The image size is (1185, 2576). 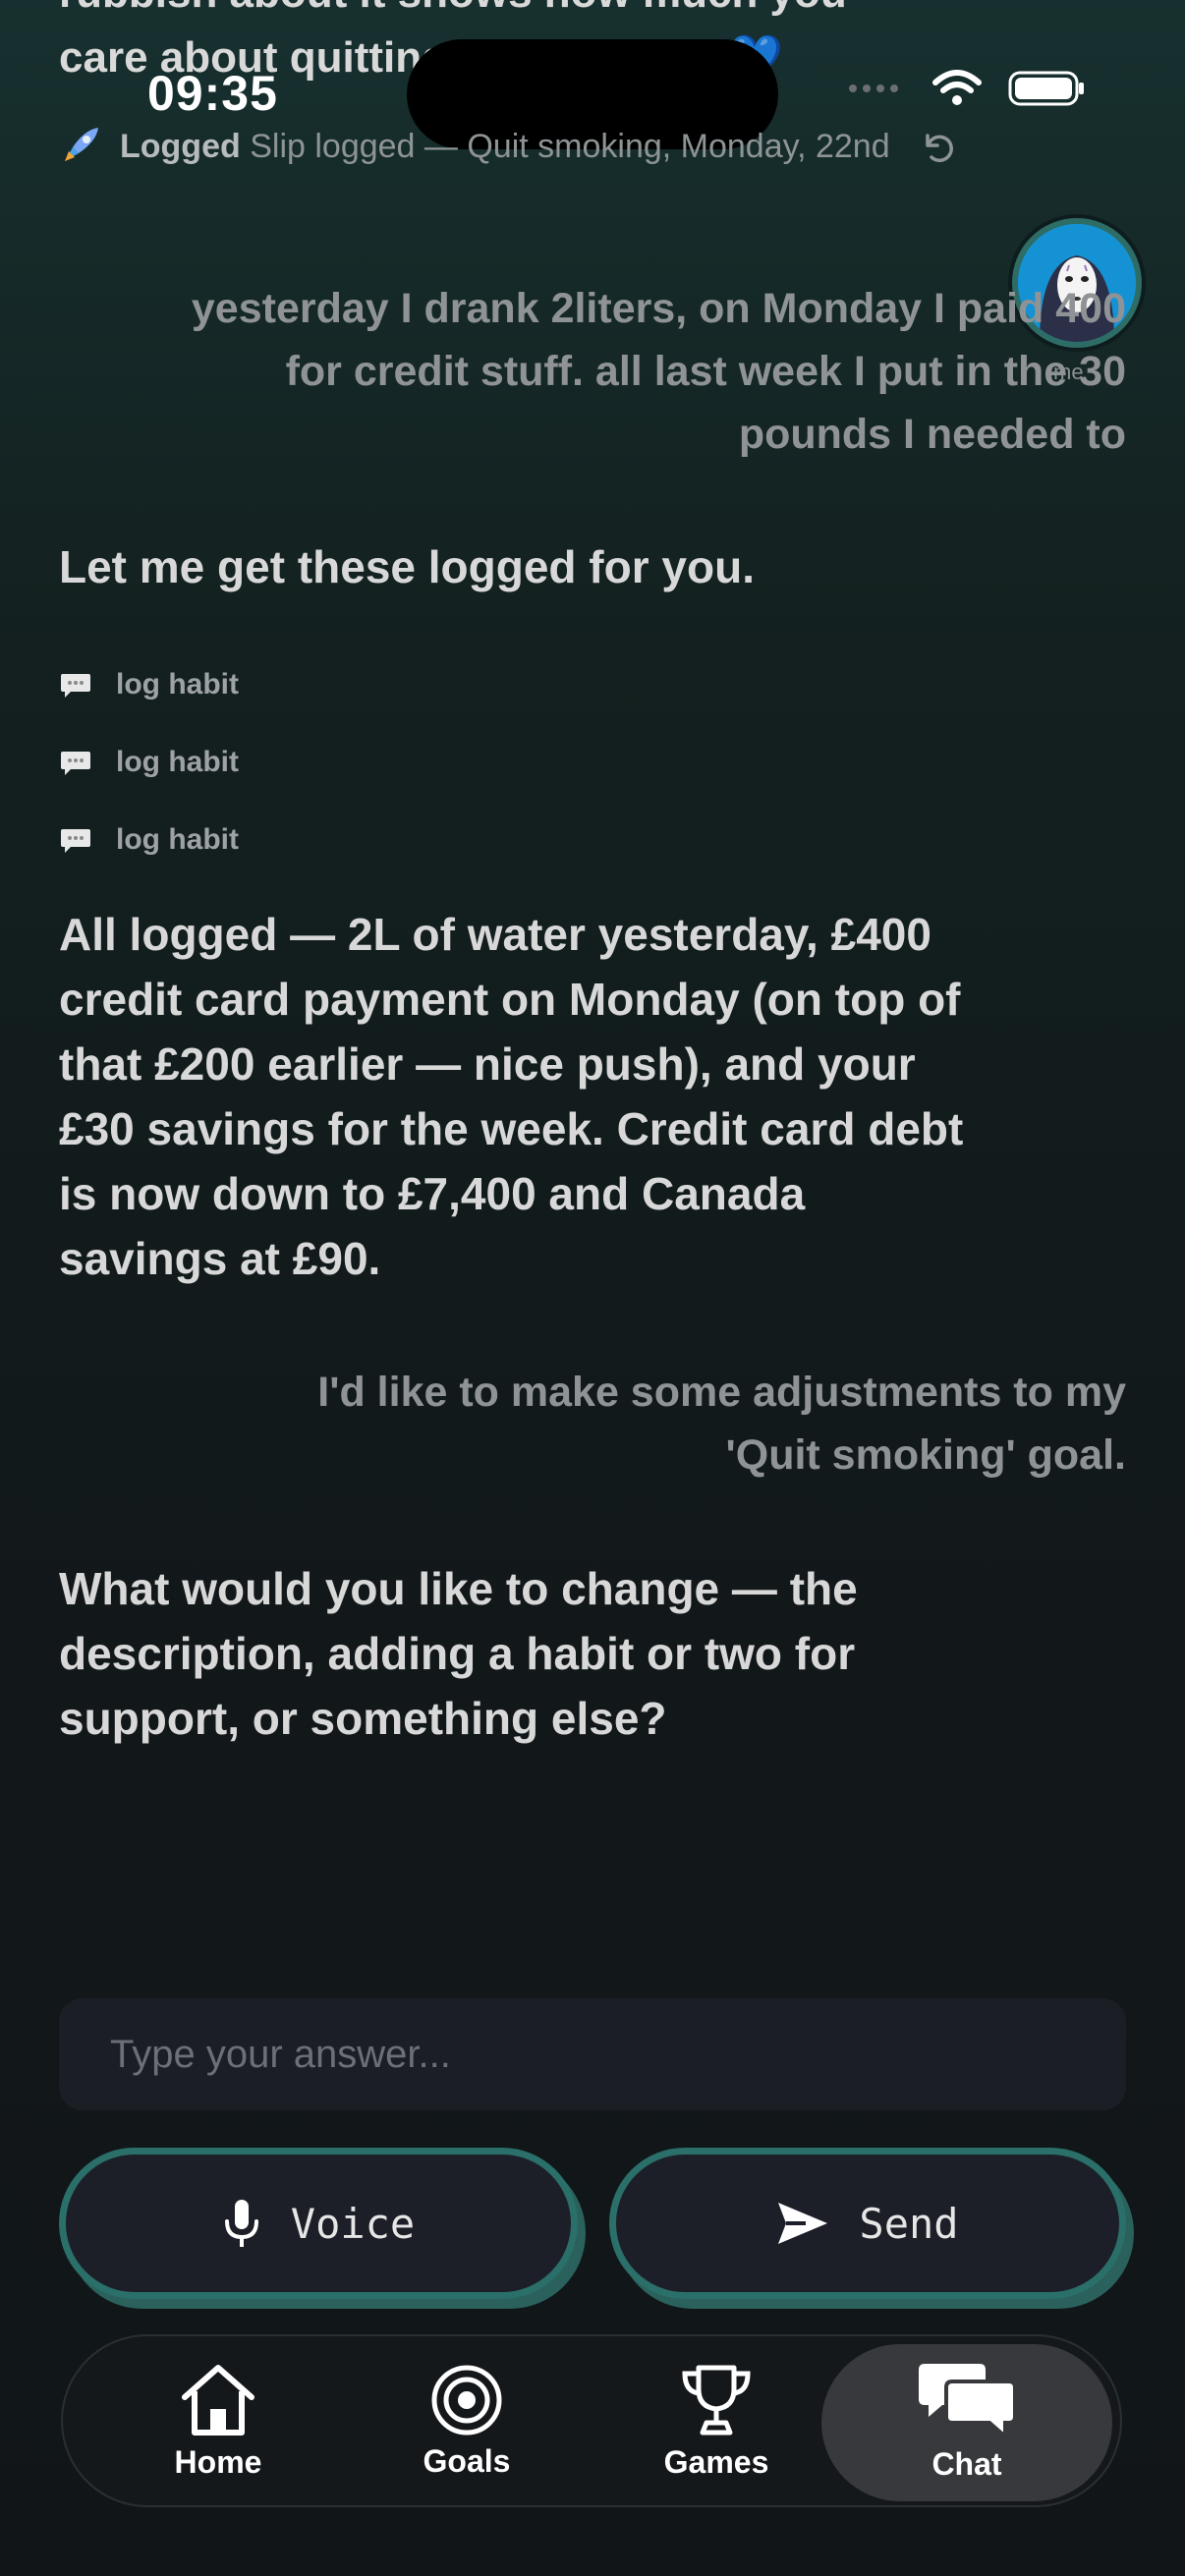 I want to click on rocket-icon, so click(x=82, y=144).